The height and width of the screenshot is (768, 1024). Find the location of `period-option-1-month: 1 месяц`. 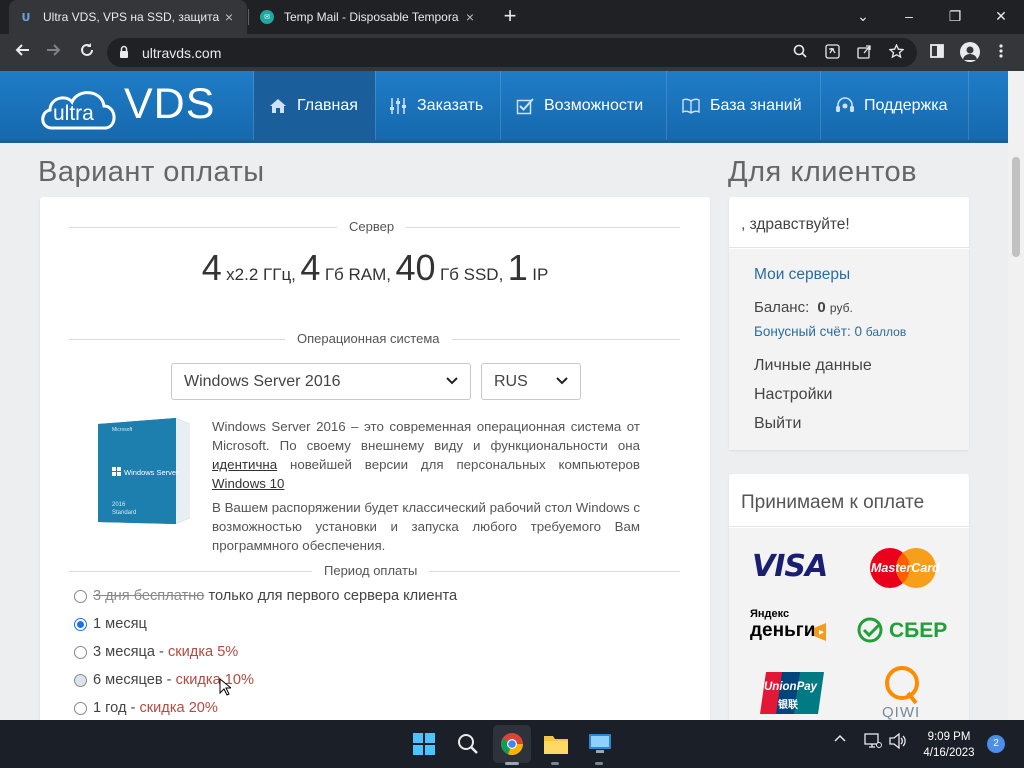

period-option-1-month: 1 месяц is located at coordinates (110, 624).